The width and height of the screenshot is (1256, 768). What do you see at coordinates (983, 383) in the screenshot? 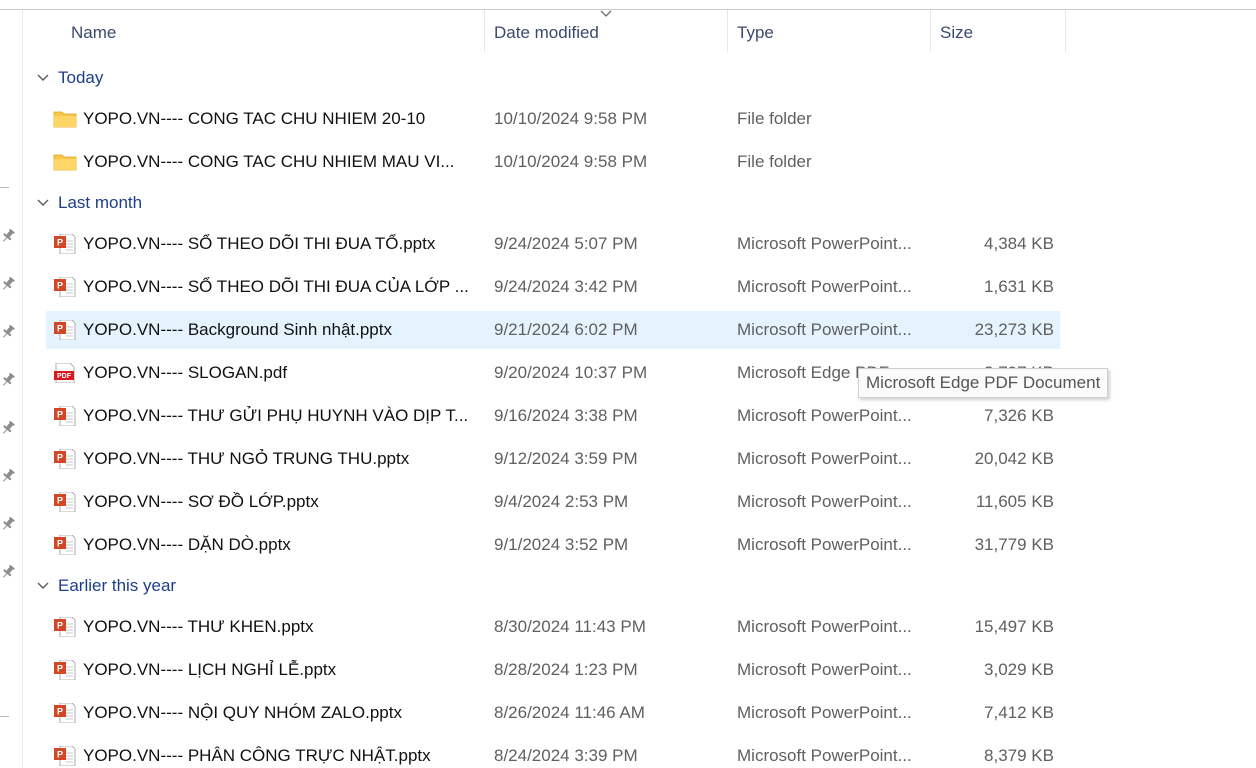
I see `type-tooltip: Microsoft Edge PDF Document` at bounding box center [983, 383].